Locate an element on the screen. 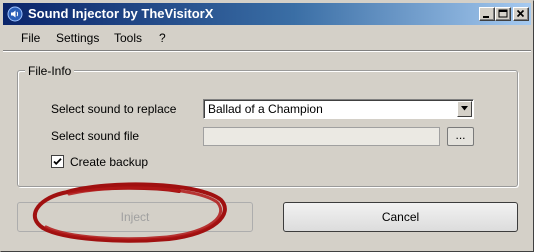 The width and height of the screenshot is (534, 252). sound-file-label: Select sound file is located at coordinates (95, 136).